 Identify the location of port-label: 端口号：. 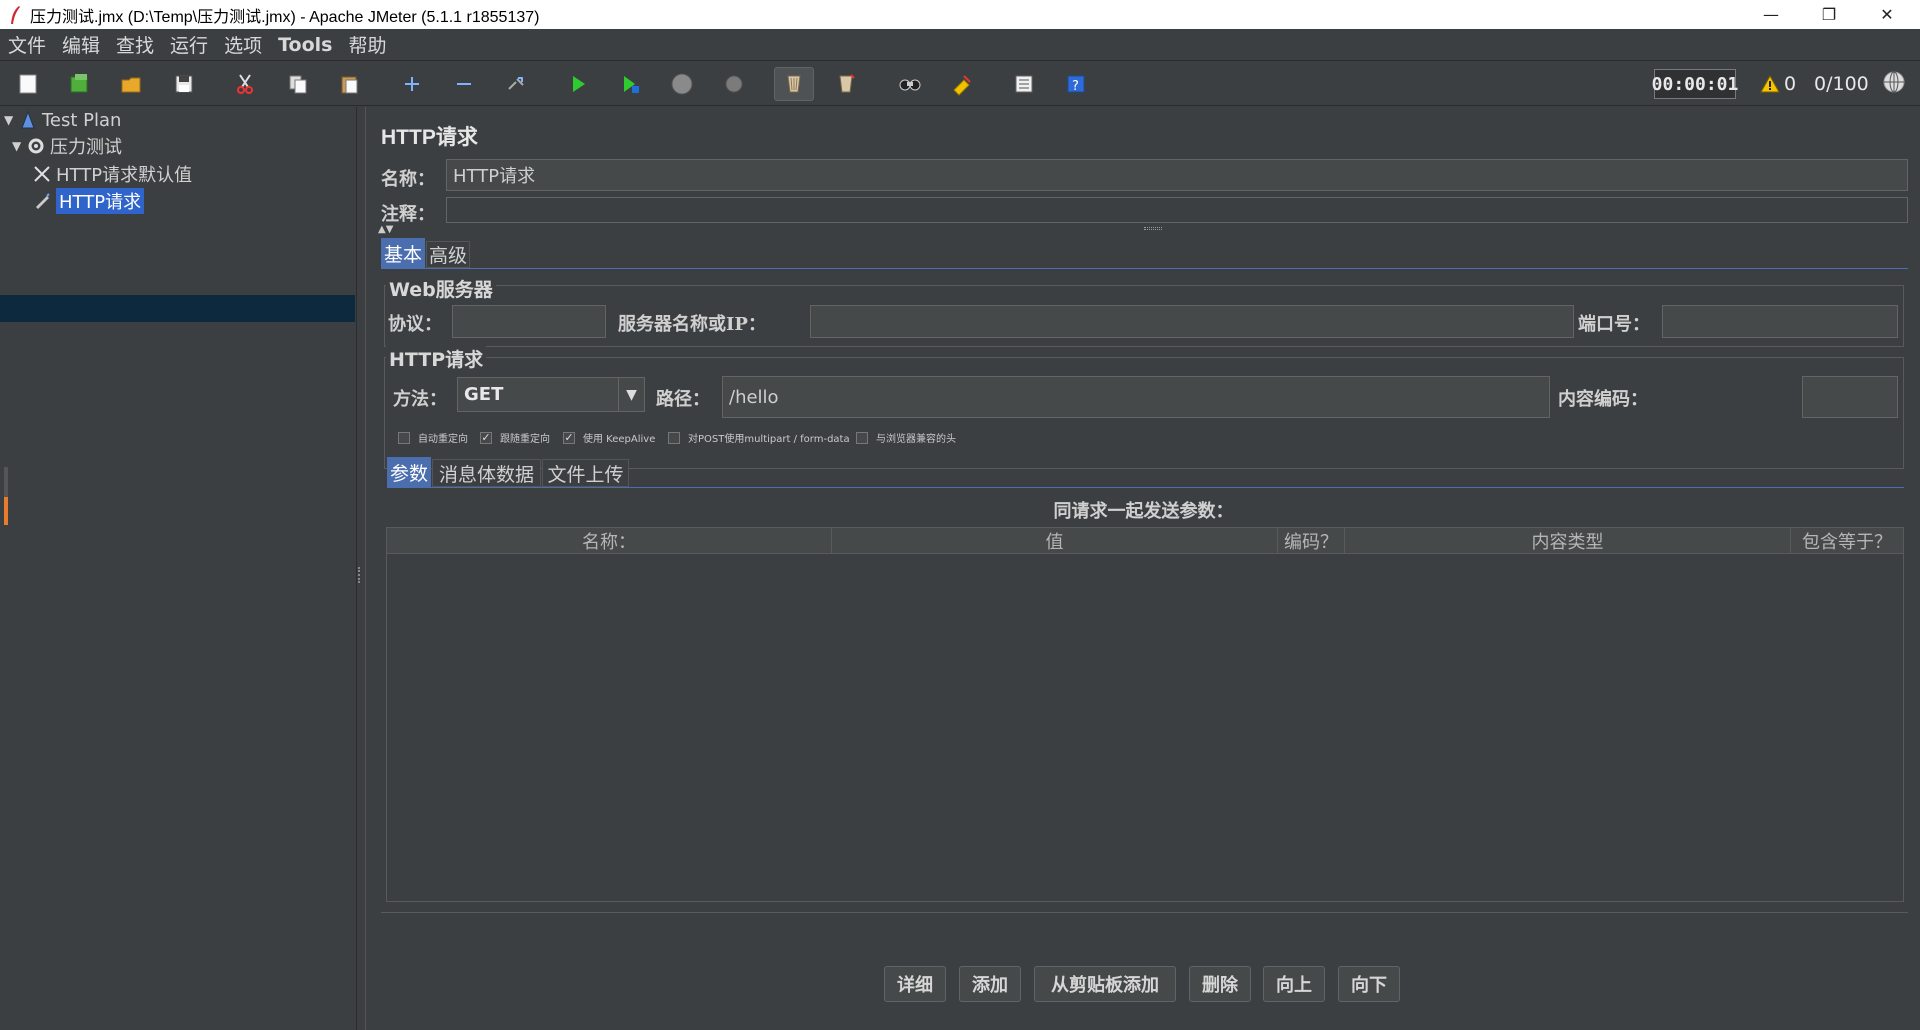
(1614, 324).